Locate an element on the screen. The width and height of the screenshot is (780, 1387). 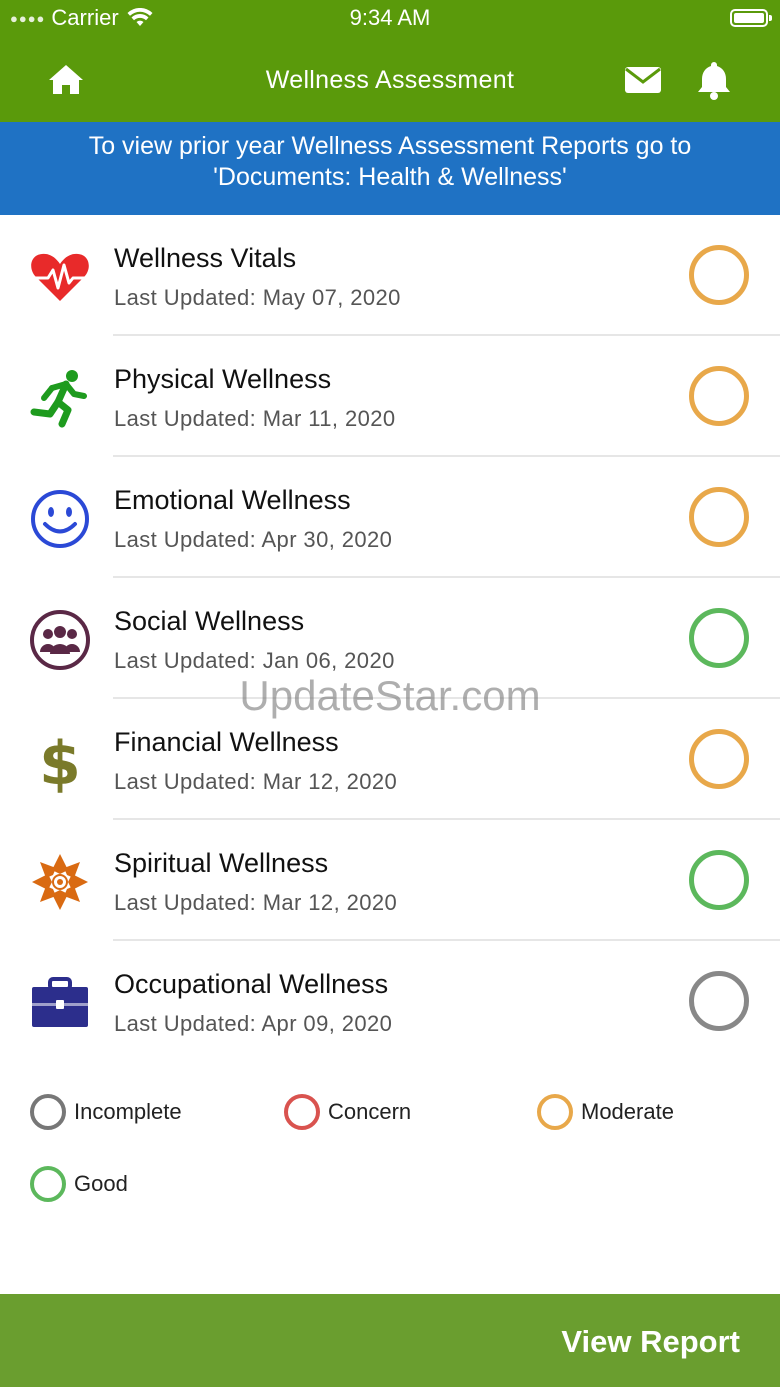
row-updated: Last Updated: Apr 30, 2020 is located at coordinates (253, 539).